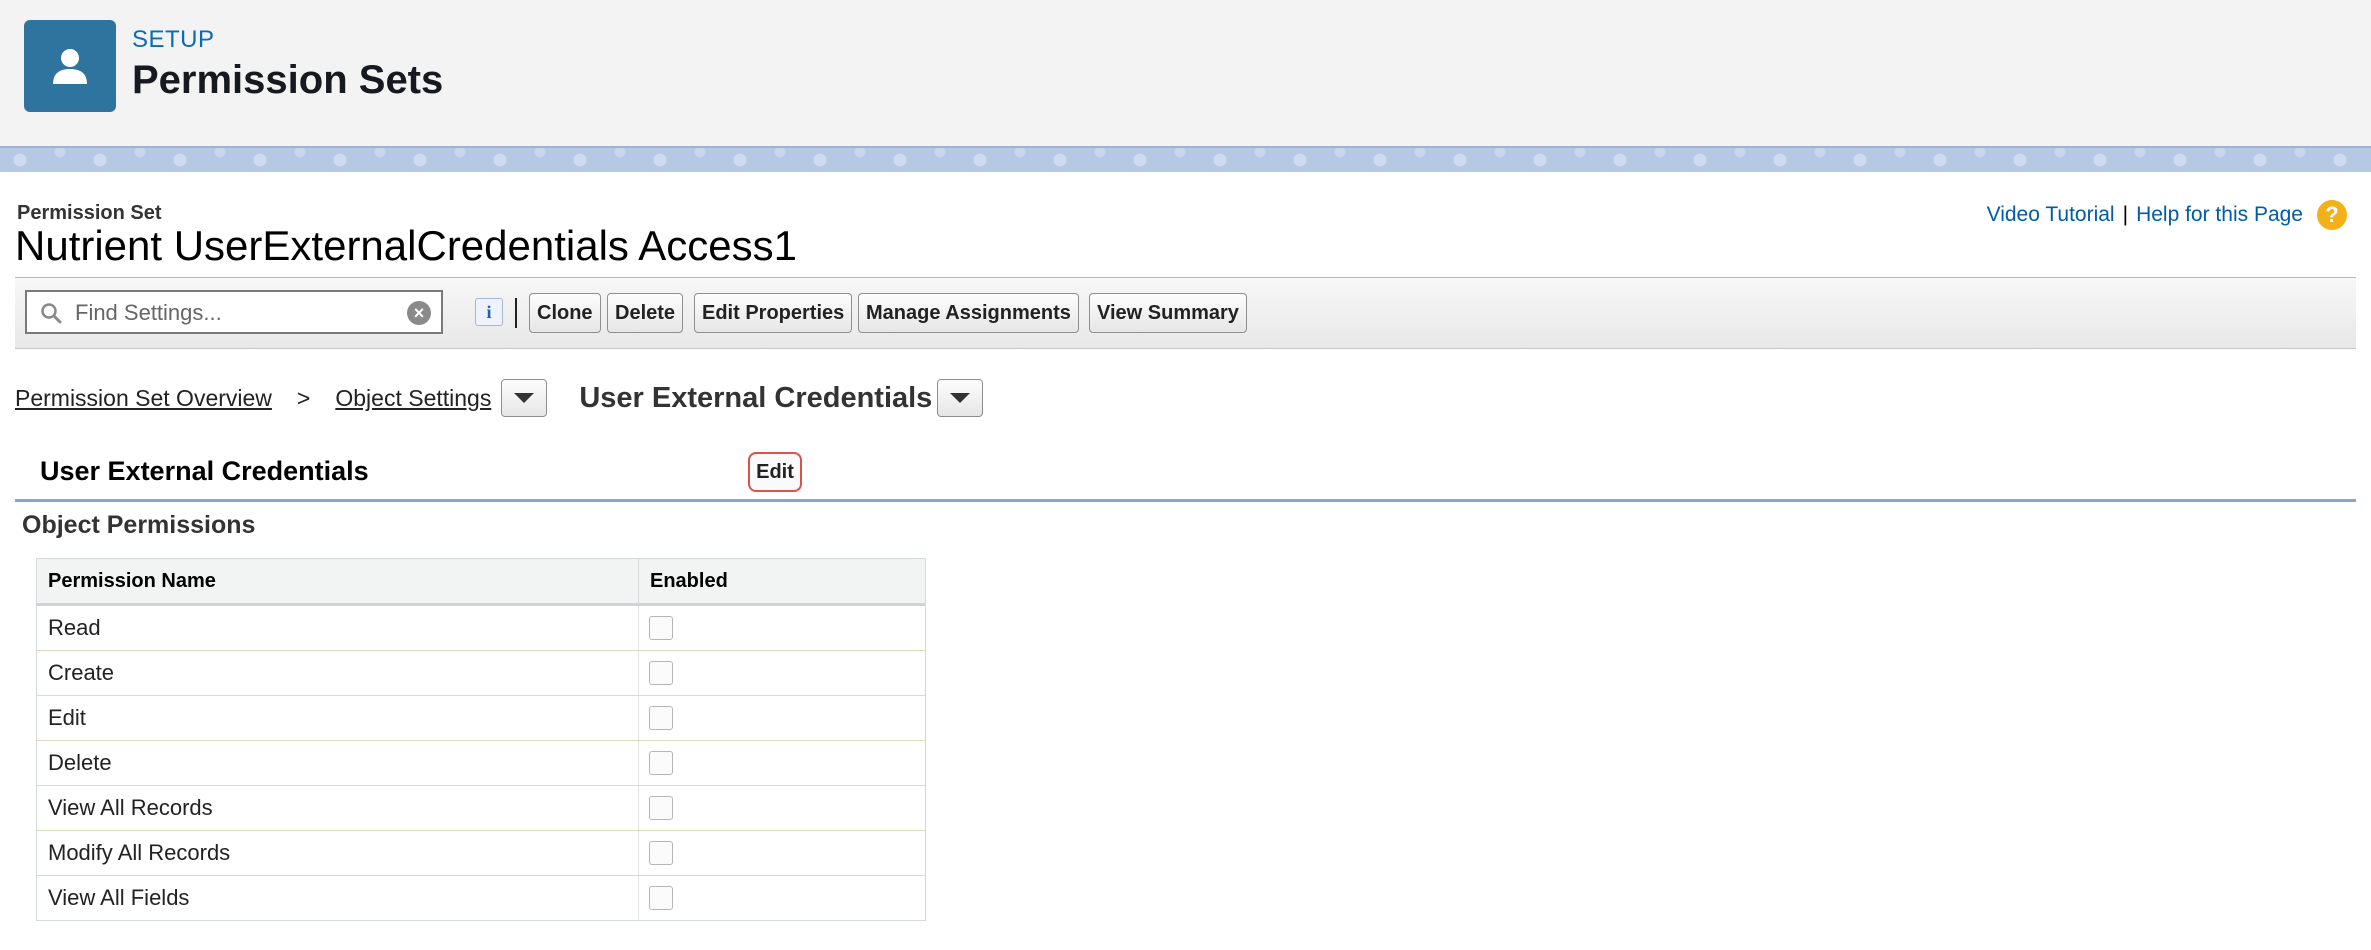 The height and width of the screenshot is (950, 2371). I want to click on user-icon, so click(70, 66).